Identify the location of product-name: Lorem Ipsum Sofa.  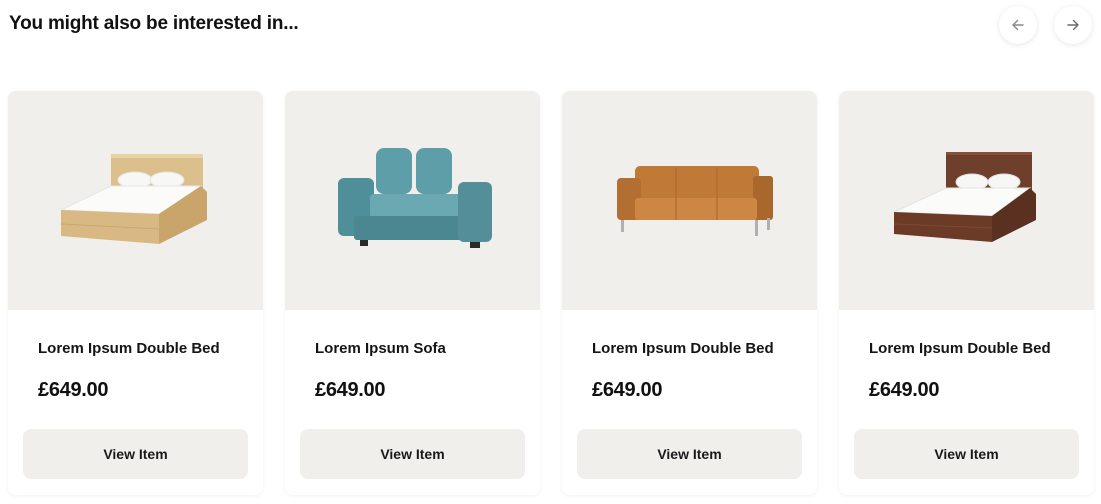
(380, 348).